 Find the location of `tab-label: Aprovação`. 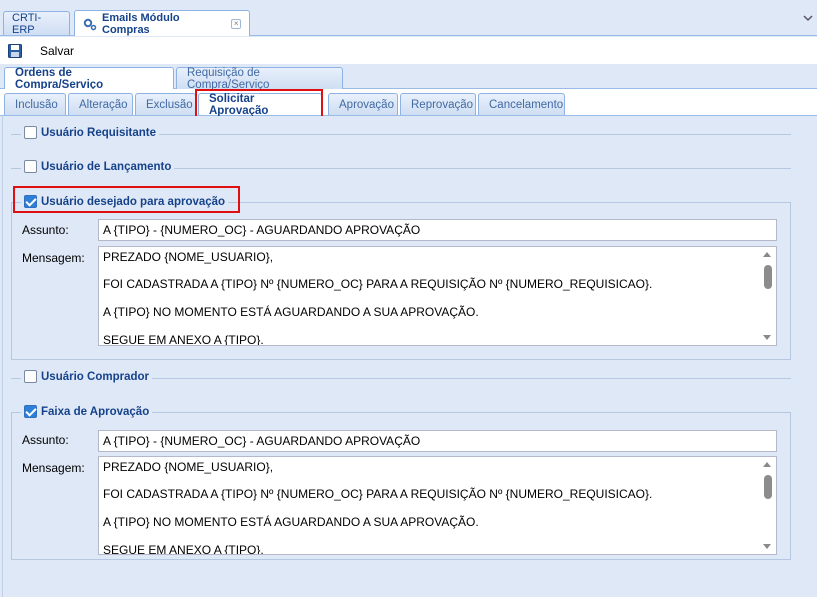

tab-label: Aprovação is located at coordinates (366, 104).